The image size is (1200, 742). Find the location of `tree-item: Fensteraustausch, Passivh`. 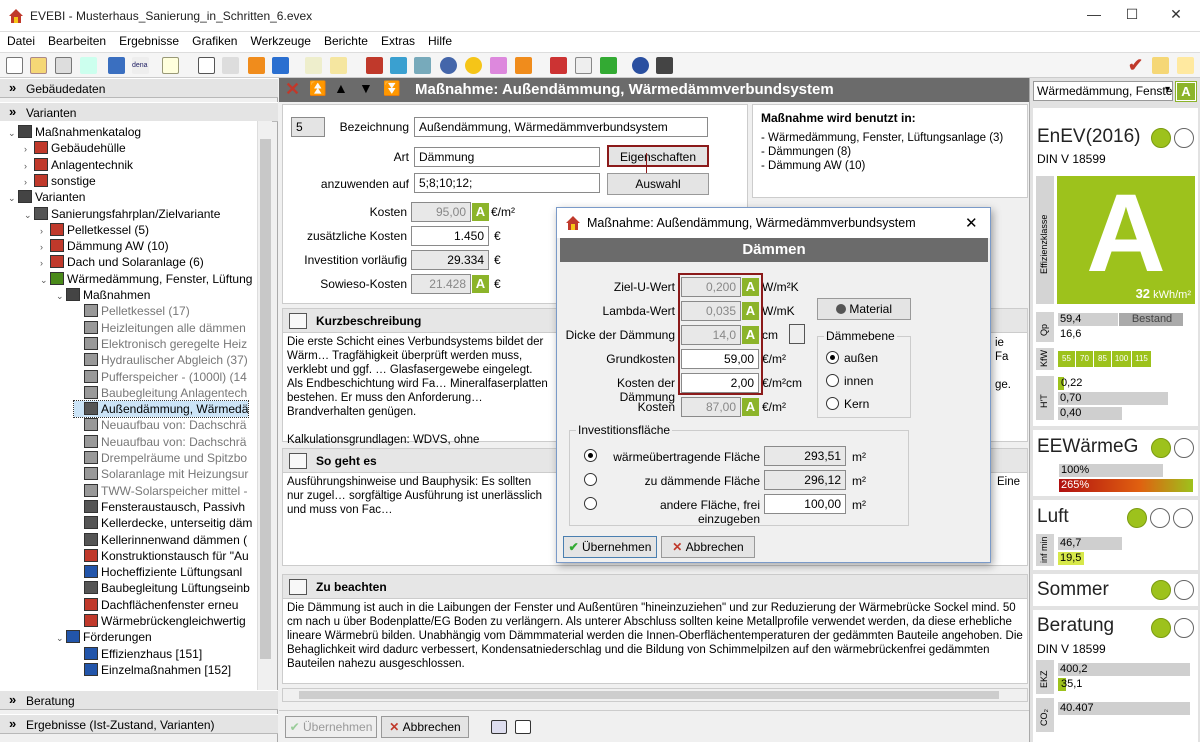

tree-item: Fensteraustausch, Passivh is located at coordinates (159, 507).